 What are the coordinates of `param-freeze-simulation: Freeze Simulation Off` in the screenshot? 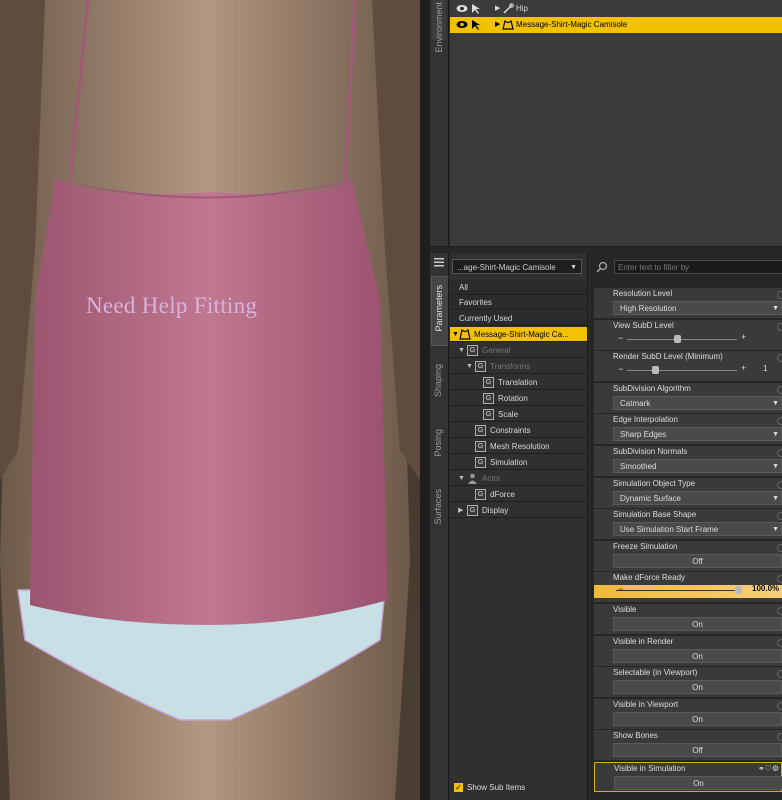 It's located at (688, 555).